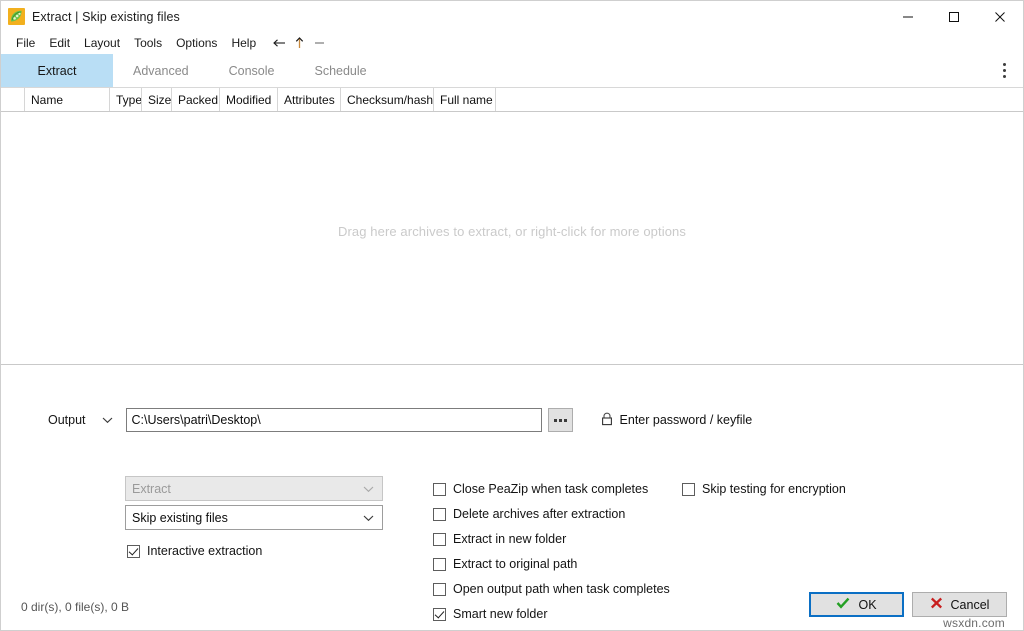 The height and width of the screenshot is (631, 1024). I want to click on menu-help: Help, so click(243, 43).